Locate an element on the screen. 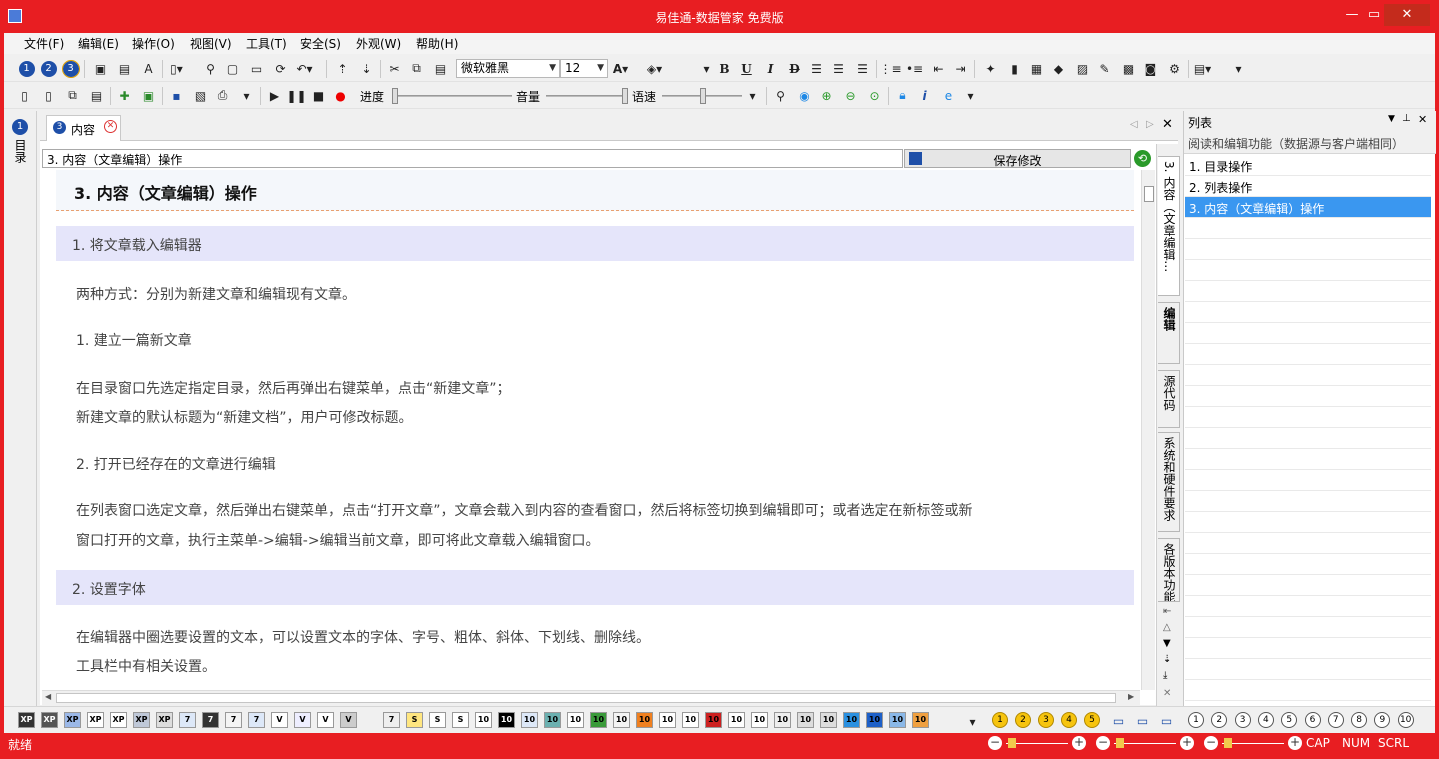  vtab-first-icon: ⇤ is located at coordinates (1167, 611).